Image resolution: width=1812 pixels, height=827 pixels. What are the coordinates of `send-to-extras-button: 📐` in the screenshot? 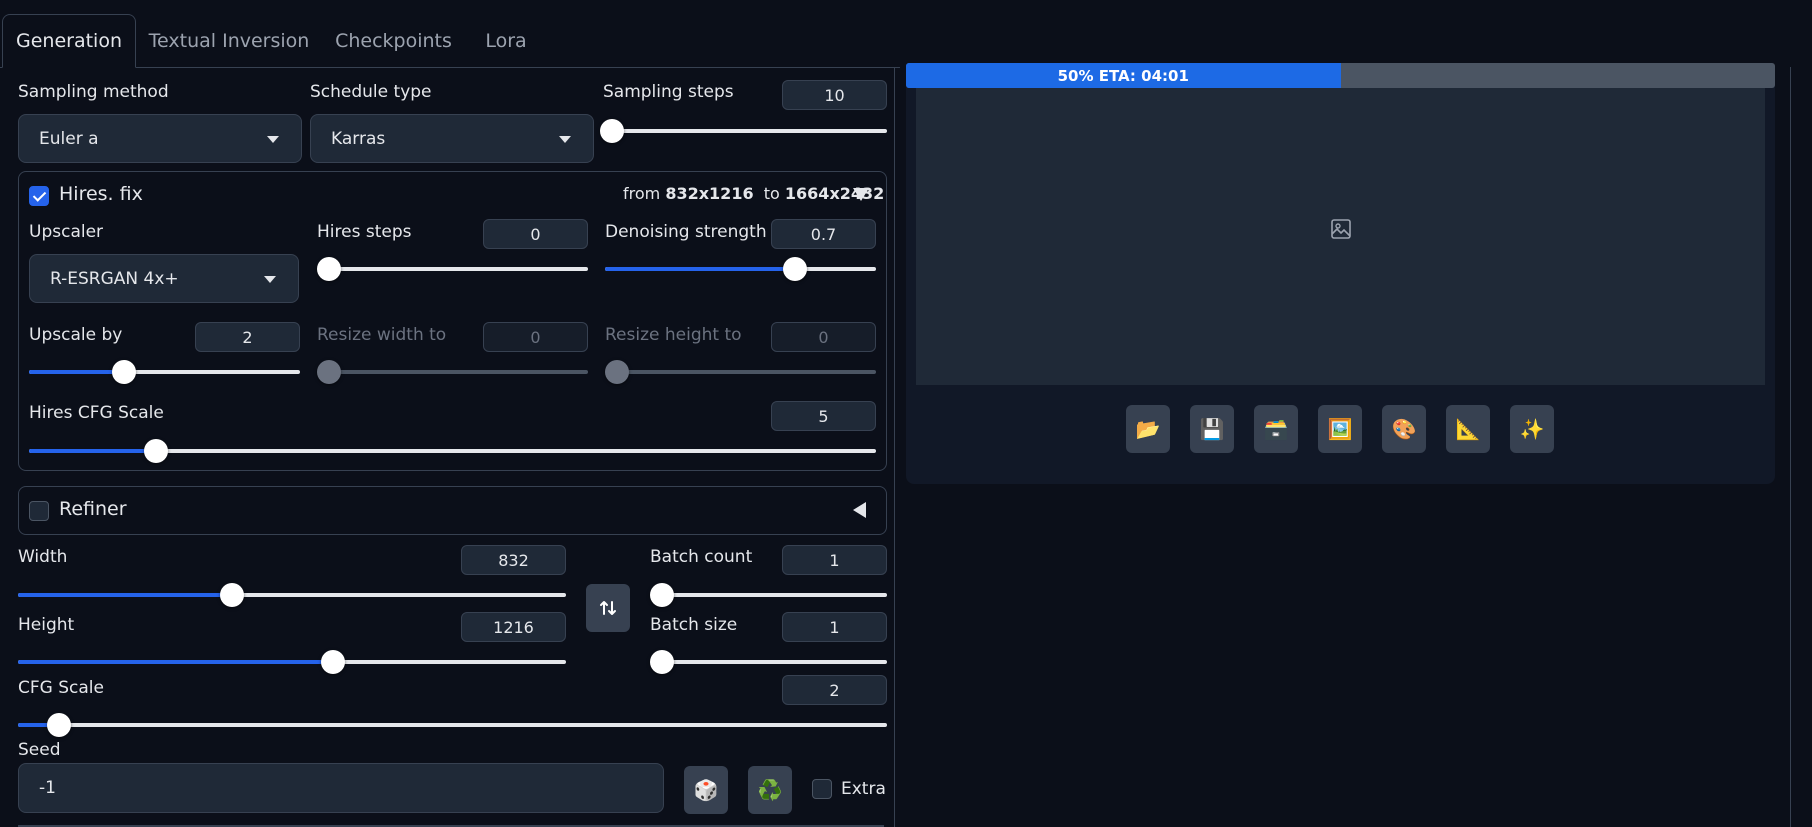 It's located at (1468, 429).